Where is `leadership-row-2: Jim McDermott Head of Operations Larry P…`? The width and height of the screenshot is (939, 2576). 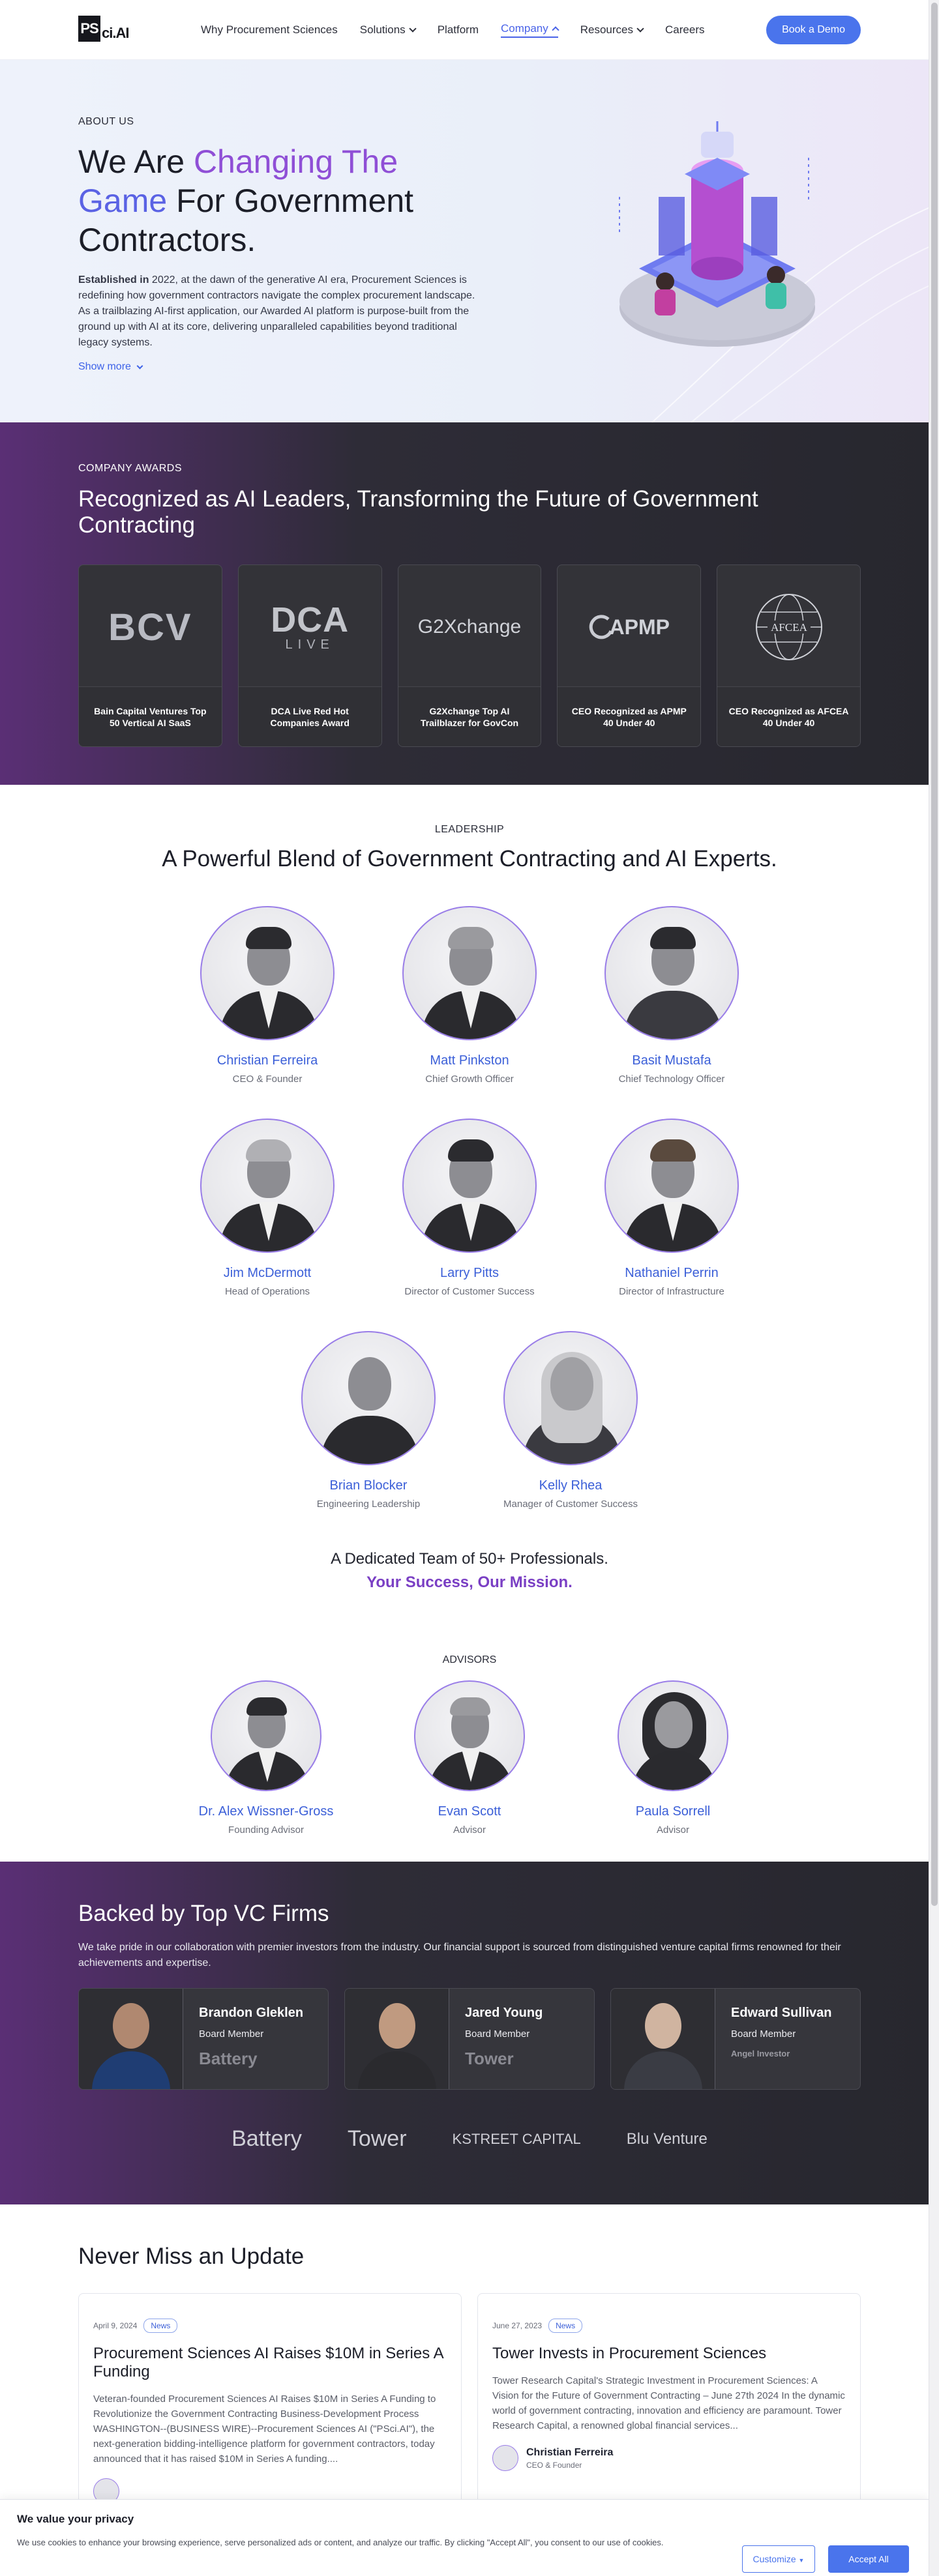
leadership-row-2: Jim McDermott Head of Operations Larry P… is located at coordinates (469, 1208).